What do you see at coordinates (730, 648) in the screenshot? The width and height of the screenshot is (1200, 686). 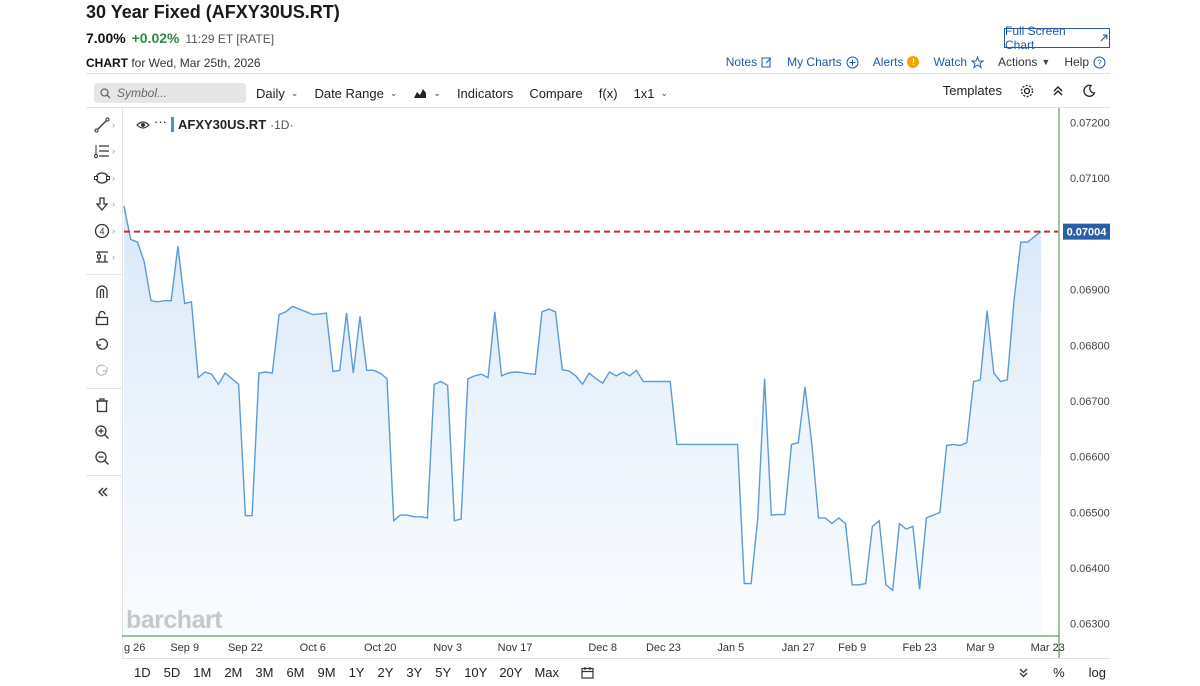 I see `x-tick-label: Jan 5` at bounding box center [730, 648].